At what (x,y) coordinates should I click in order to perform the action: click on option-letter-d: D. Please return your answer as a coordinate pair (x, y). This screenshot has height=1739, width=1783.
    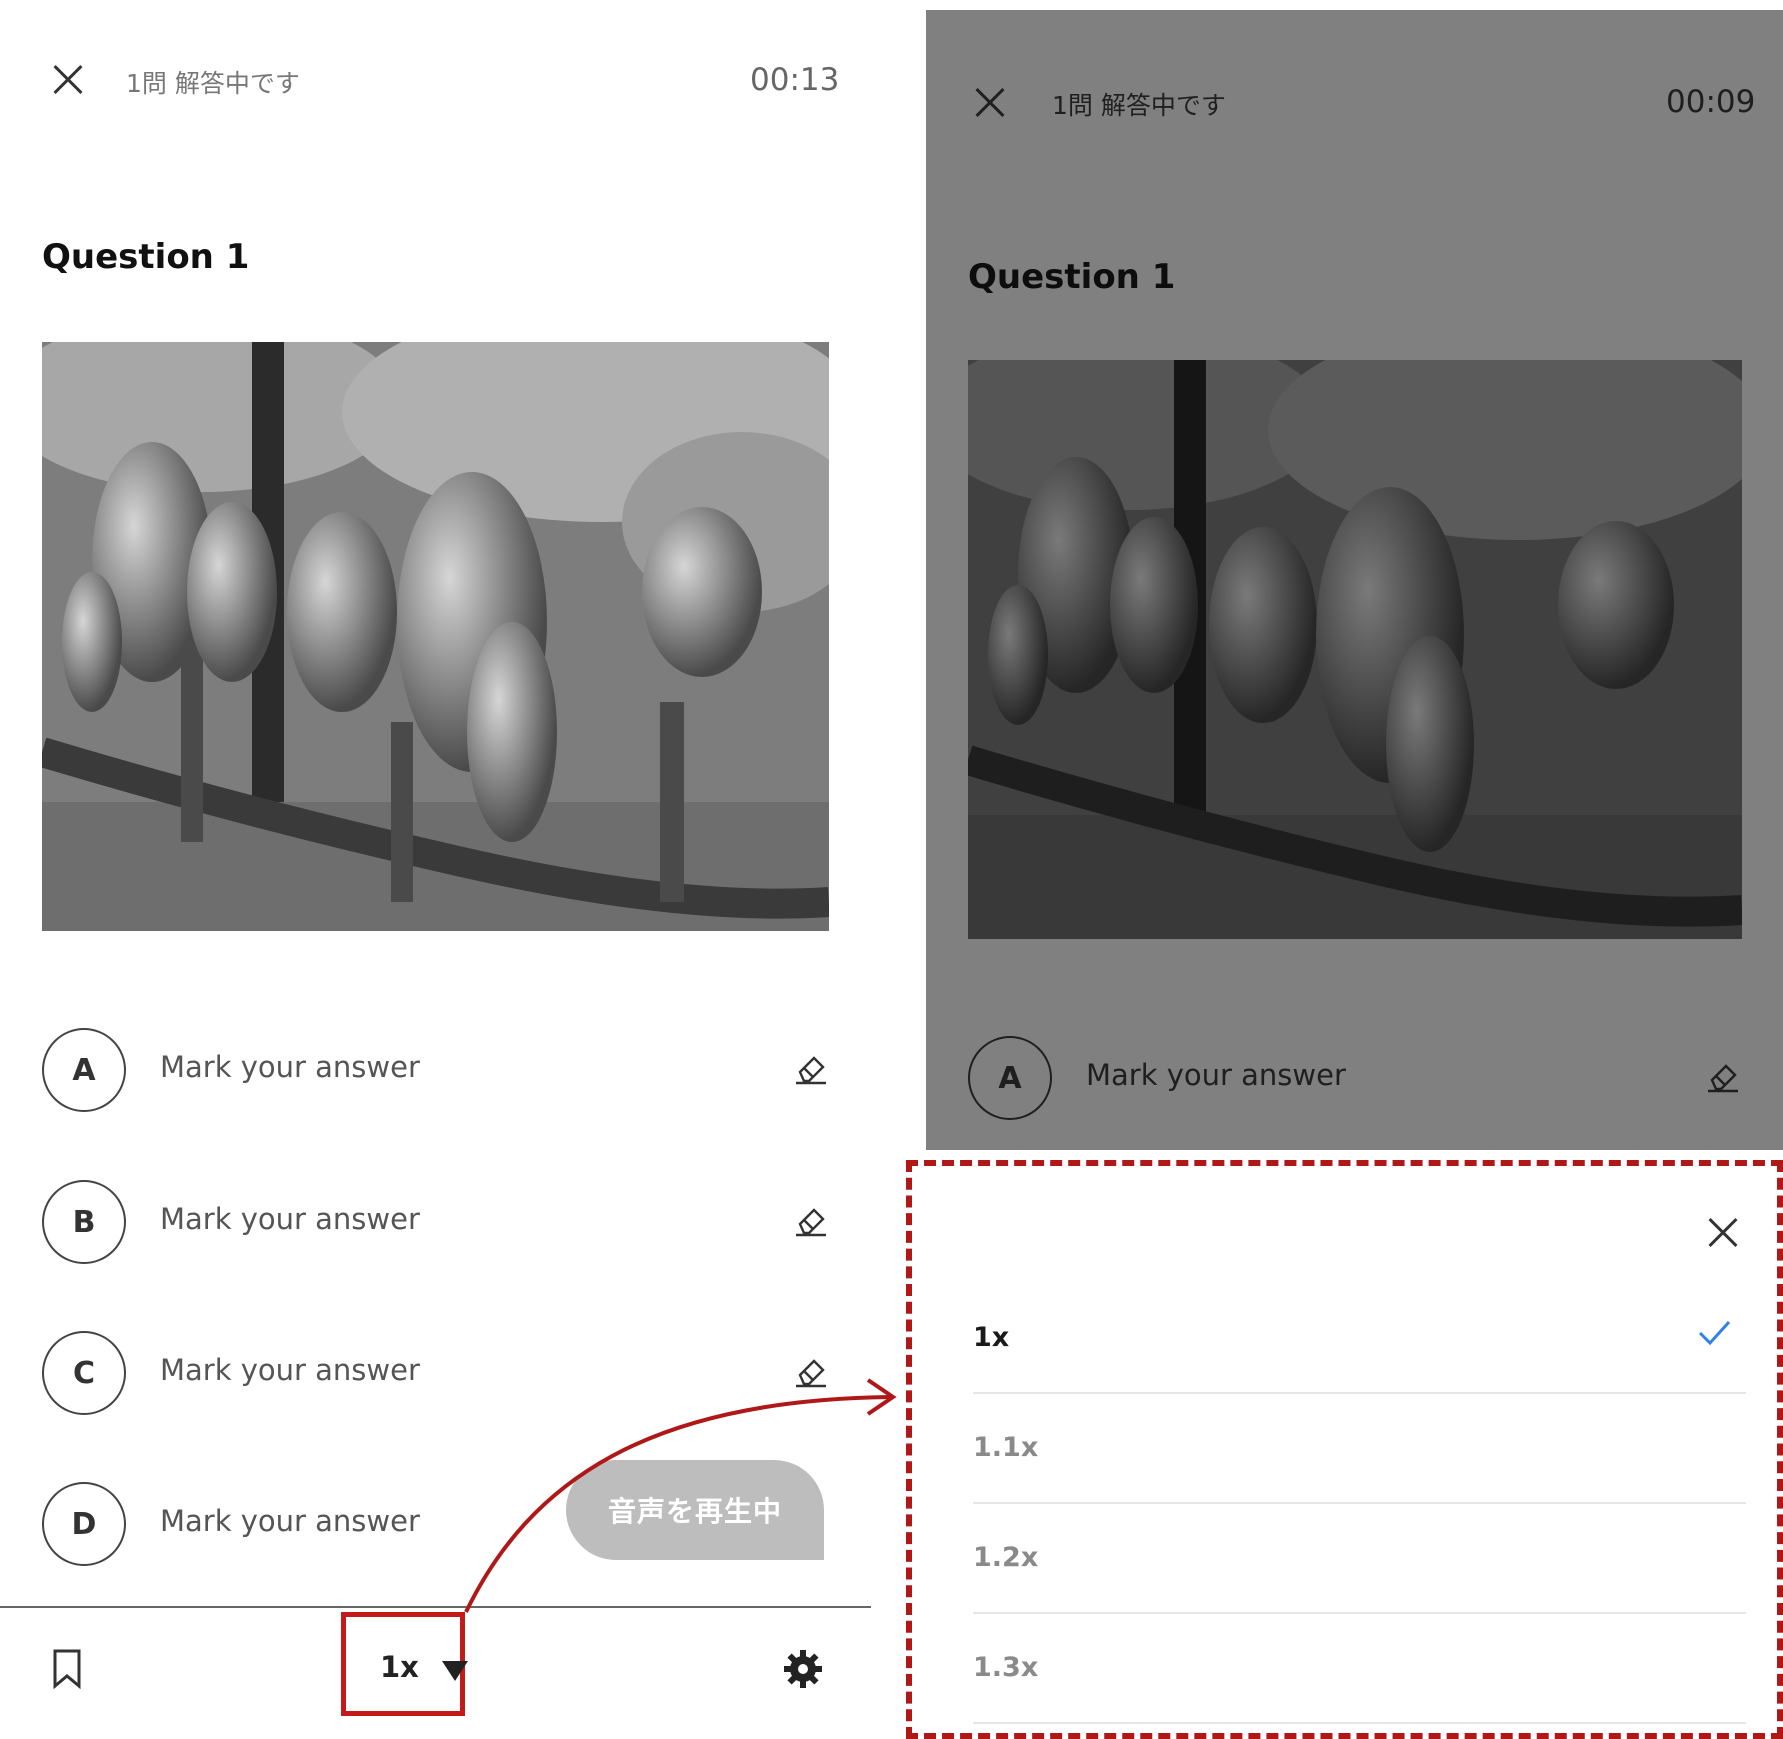
    Looking at the image, I should click on (84, 1524).